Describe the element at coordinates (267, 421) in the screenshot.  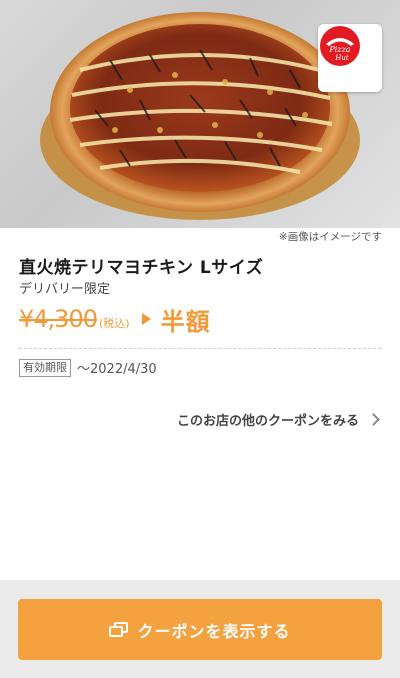
I see `other-coupons-label: このお店の他のクーポンをみる` at that location.